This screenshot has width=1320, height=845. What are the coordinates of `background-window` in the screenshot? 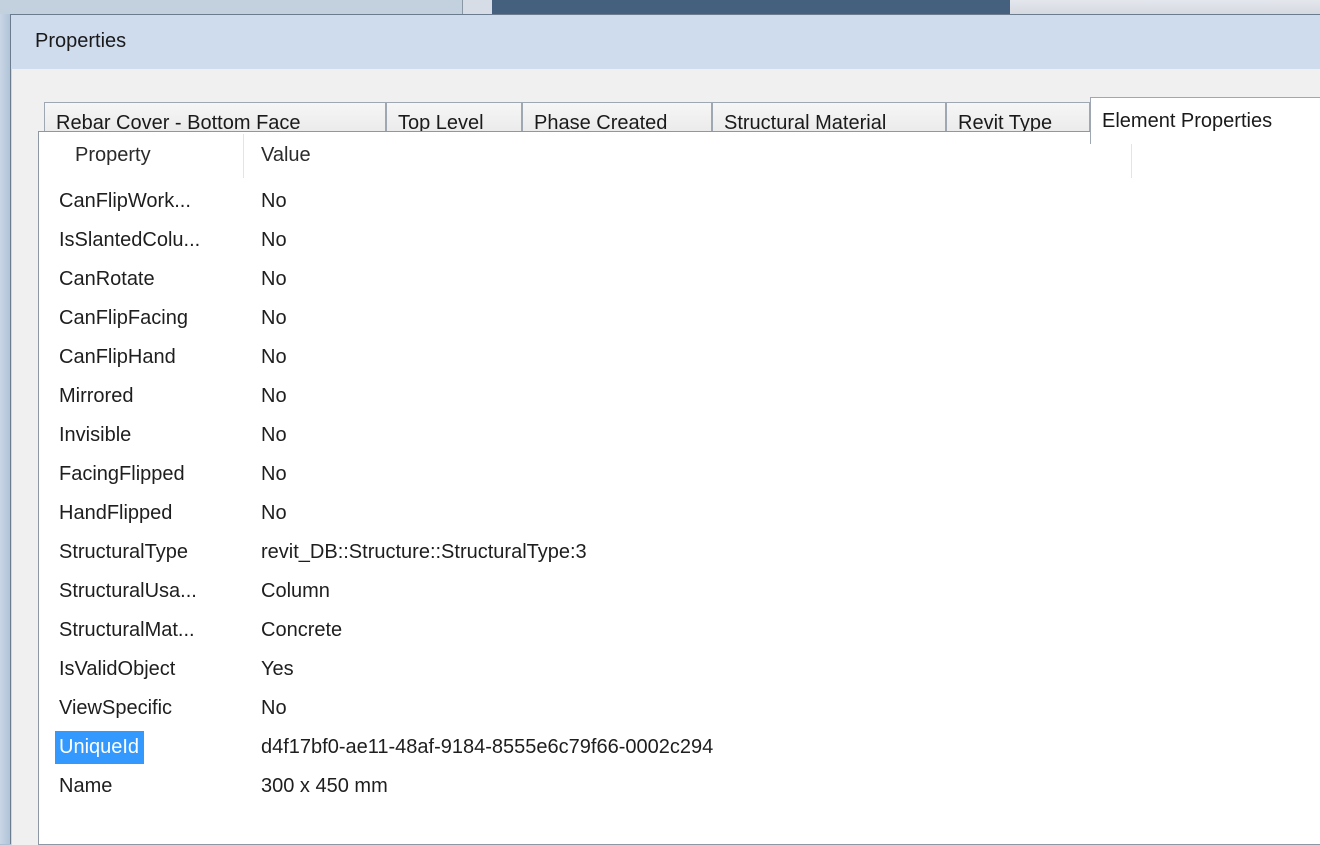 It's located at (231, 7).